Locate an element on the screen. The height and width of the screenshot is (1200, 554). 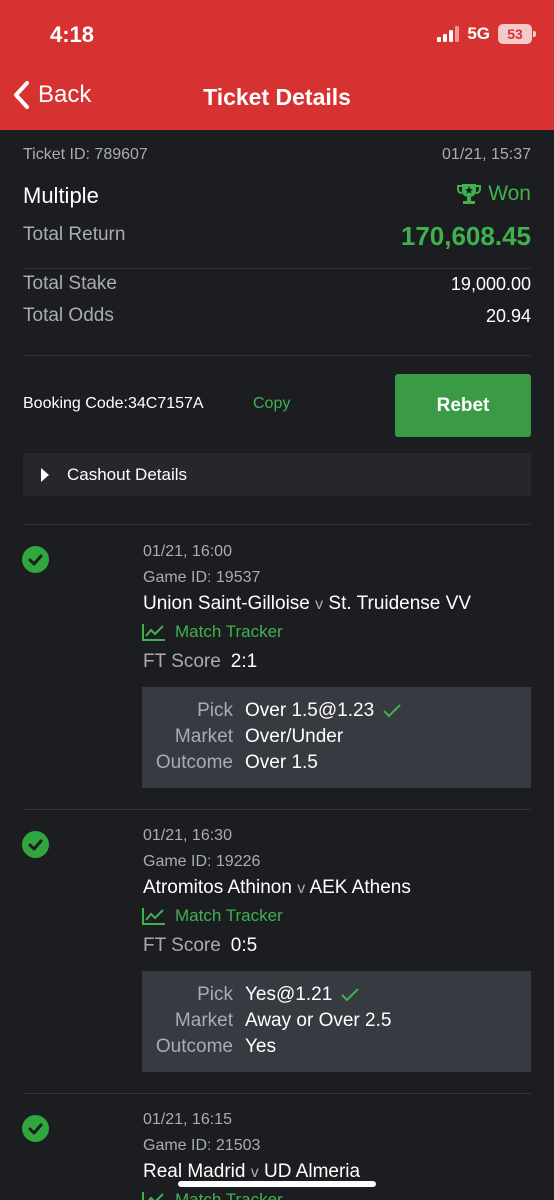
home-indicator is located at coordinates (277, 1184).